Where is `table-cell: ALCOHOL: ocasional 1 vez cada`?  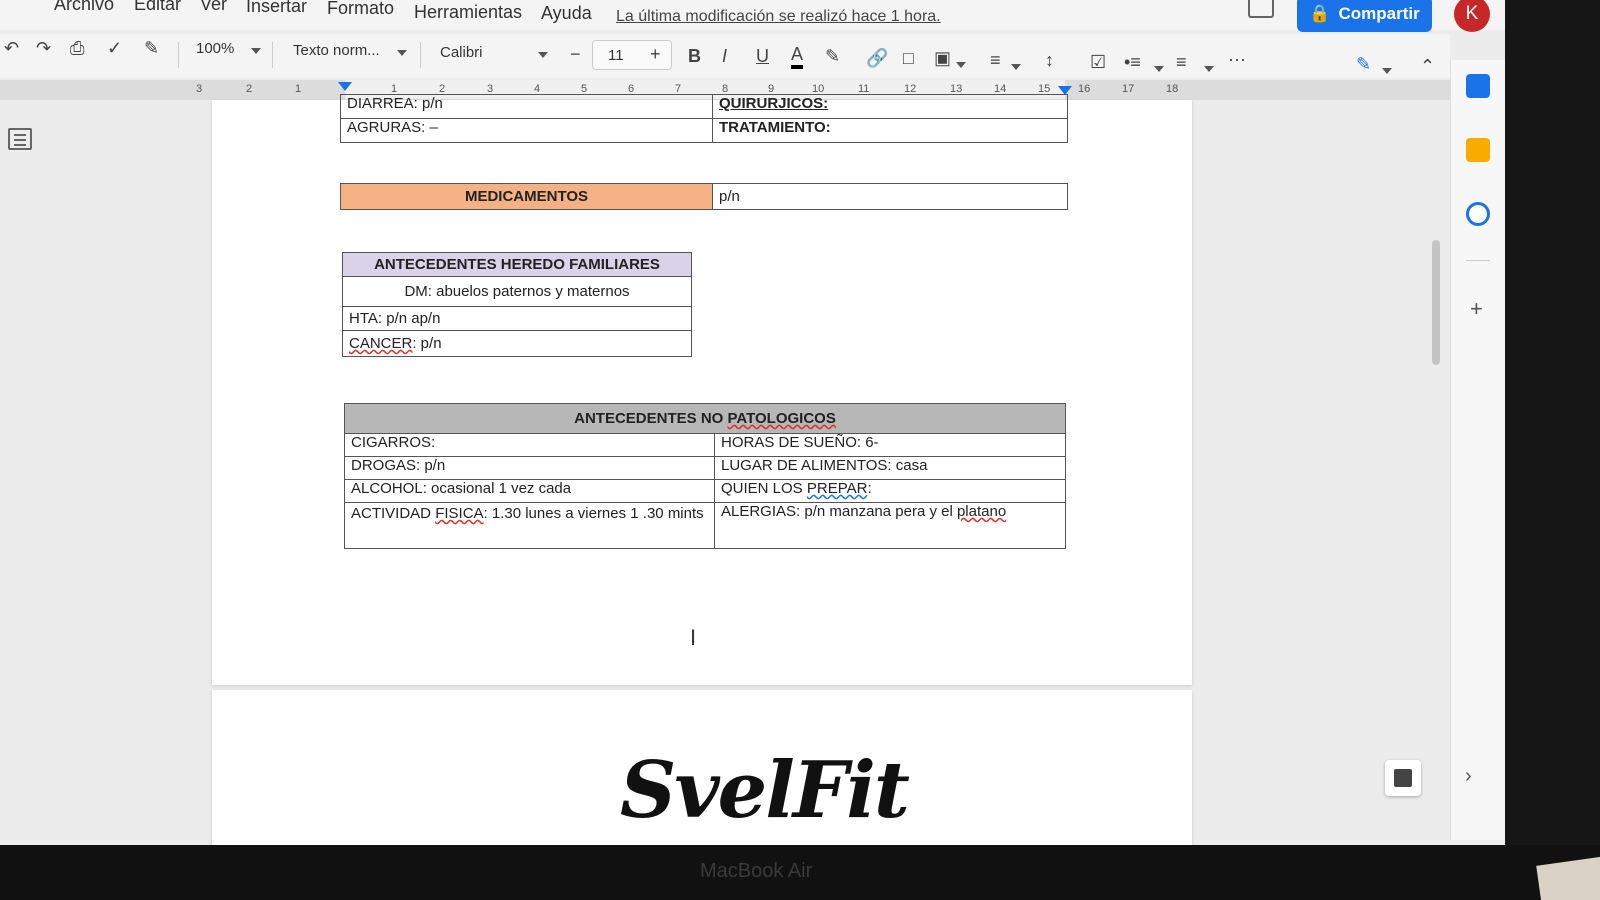 table-cell: ALCOHOL: ocasional 1 vez cada is located at coordinates (529, 491).